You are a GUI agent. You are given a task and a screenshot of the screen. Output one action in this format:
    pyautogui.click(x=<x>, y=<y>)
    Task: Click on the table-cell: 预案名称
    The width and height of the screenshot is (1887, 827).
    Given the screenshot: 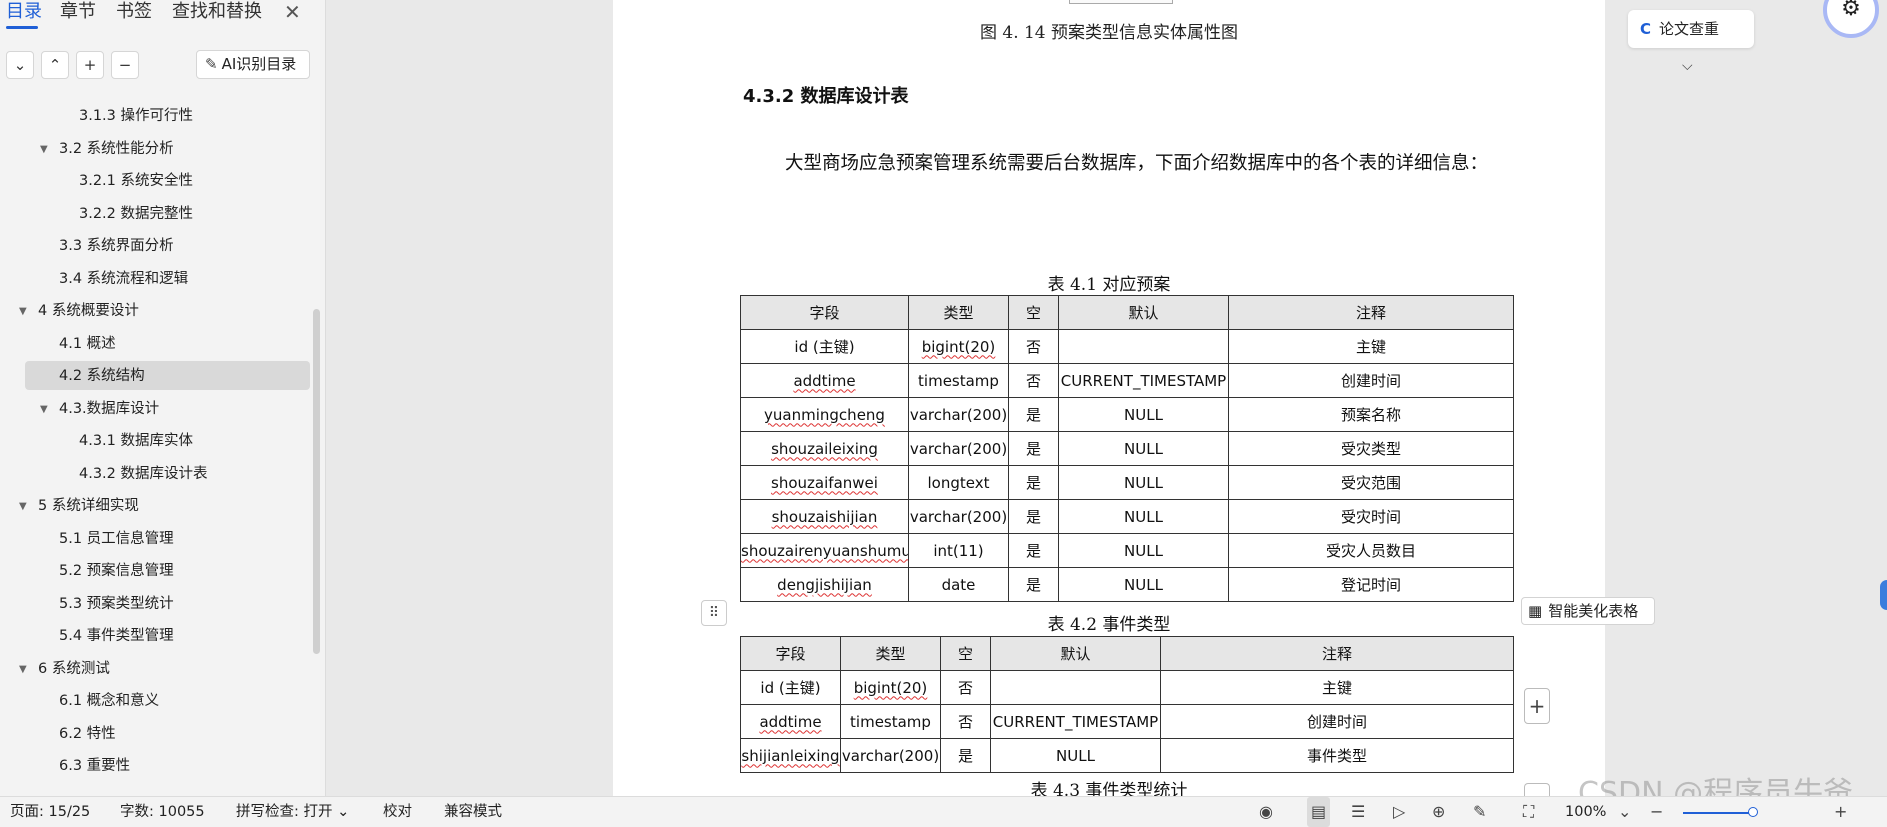 What is the action you would take?
    pyautogui.click(x=1371, y=414)
    